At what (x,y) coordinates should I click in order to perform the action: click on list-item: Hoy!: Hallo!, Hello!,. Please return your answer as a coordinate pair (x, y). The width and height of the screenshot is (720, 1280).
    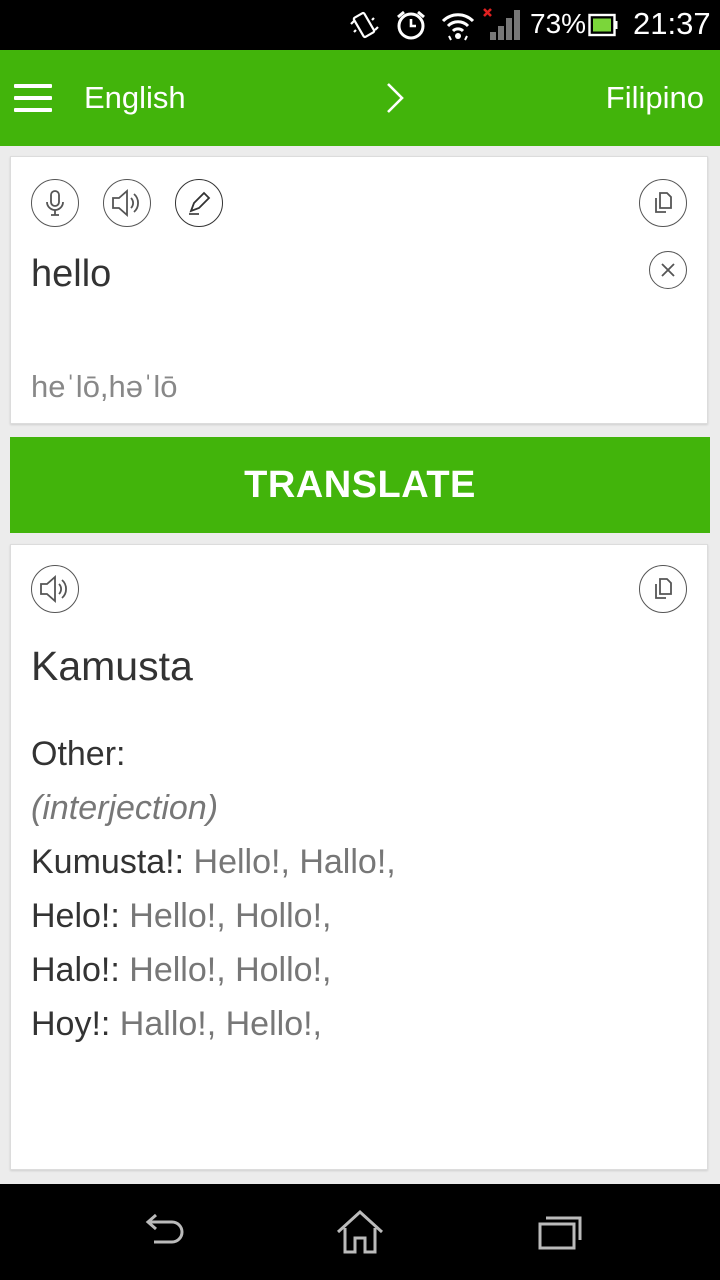
    Looking at the image, I should click on (176, 1024).